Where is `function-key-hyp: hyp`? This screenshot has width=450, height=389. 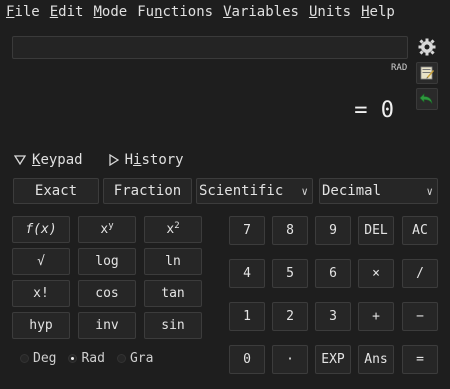 function-key-hyp: hyp is located at coordinates (41, 325).